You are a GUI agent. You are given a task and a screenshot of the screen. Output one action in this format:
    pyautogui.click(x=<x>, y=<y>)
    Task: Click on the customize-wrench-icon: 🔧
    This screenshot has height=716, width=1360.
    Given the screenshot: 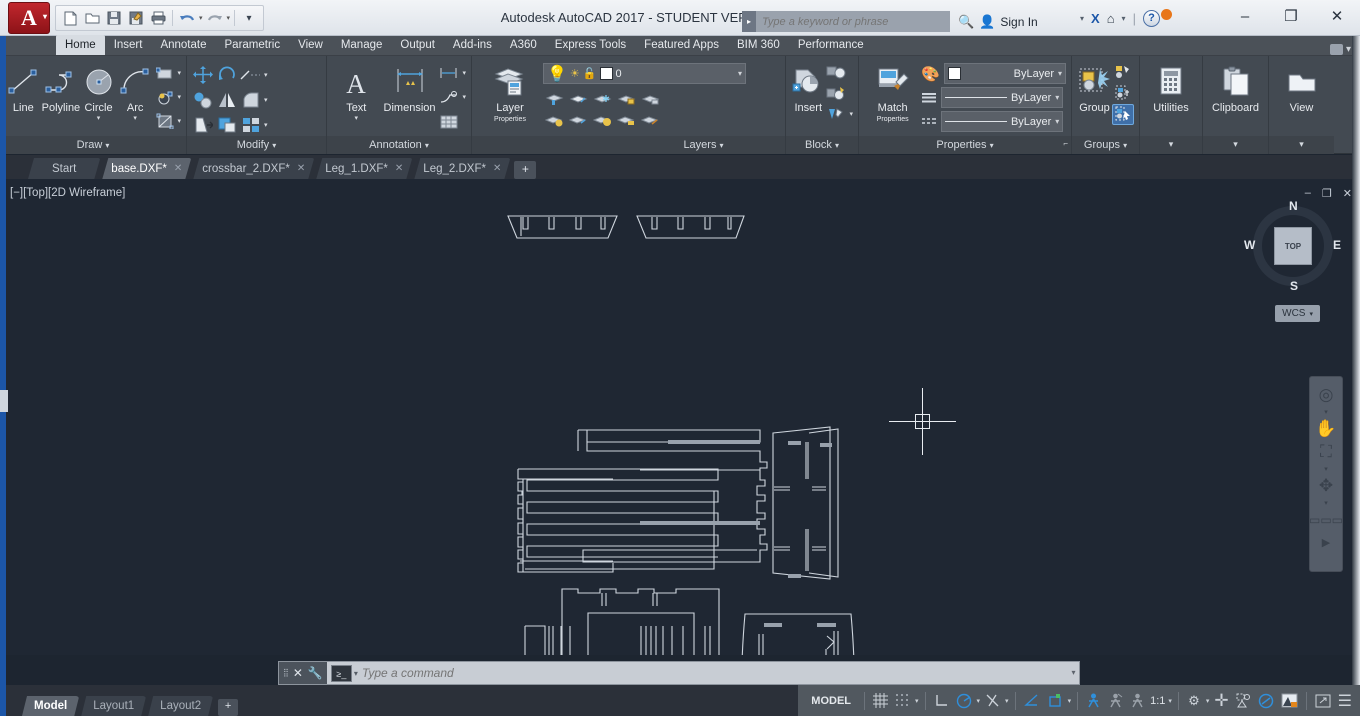 What is the action you would take?
    pyautogui.click(x=315, y=673)
    